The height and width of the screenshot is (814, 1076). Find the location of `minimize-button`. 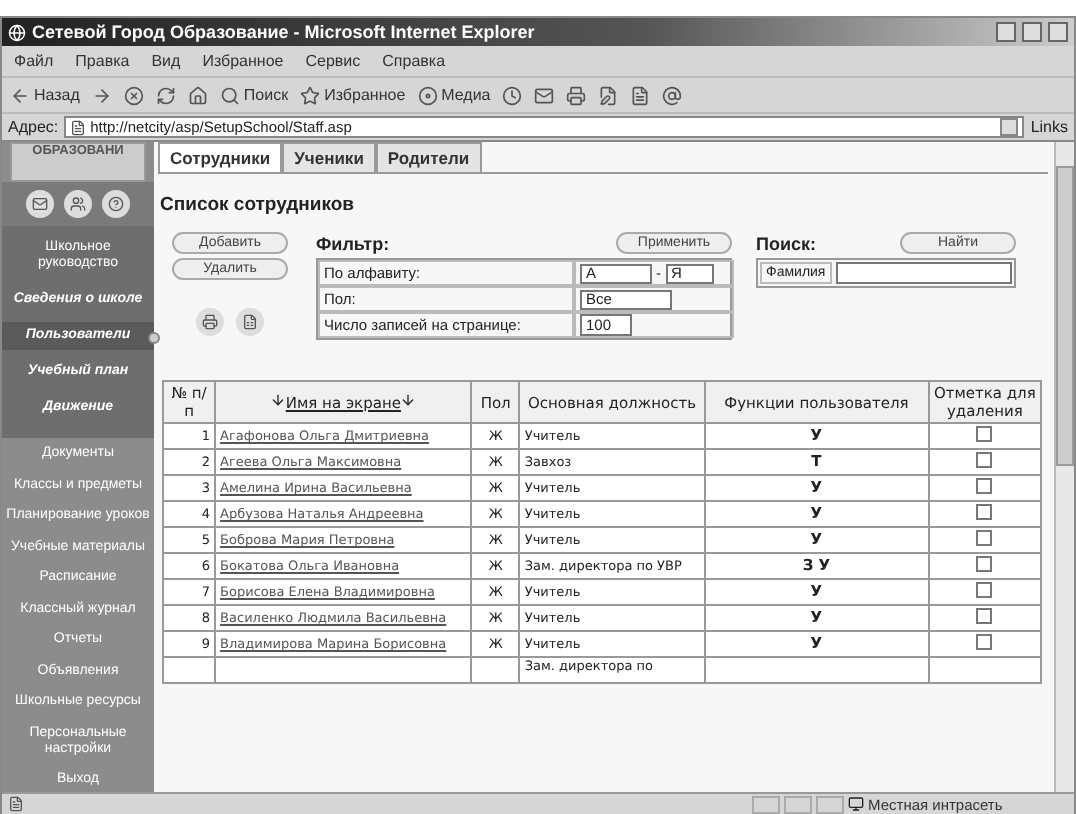

minimize-button is located at coordinates (1006, 32).